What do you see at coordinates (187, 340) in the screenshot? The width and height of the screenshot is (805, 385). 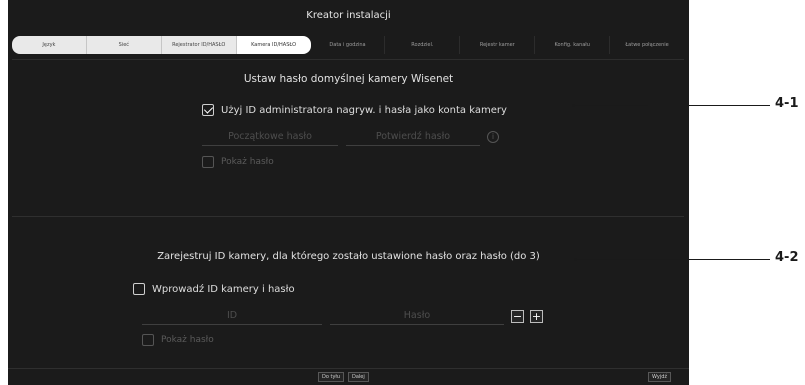 I see `section2-show-password-label: Pokaż hasło` at bounding box center [187, 340].